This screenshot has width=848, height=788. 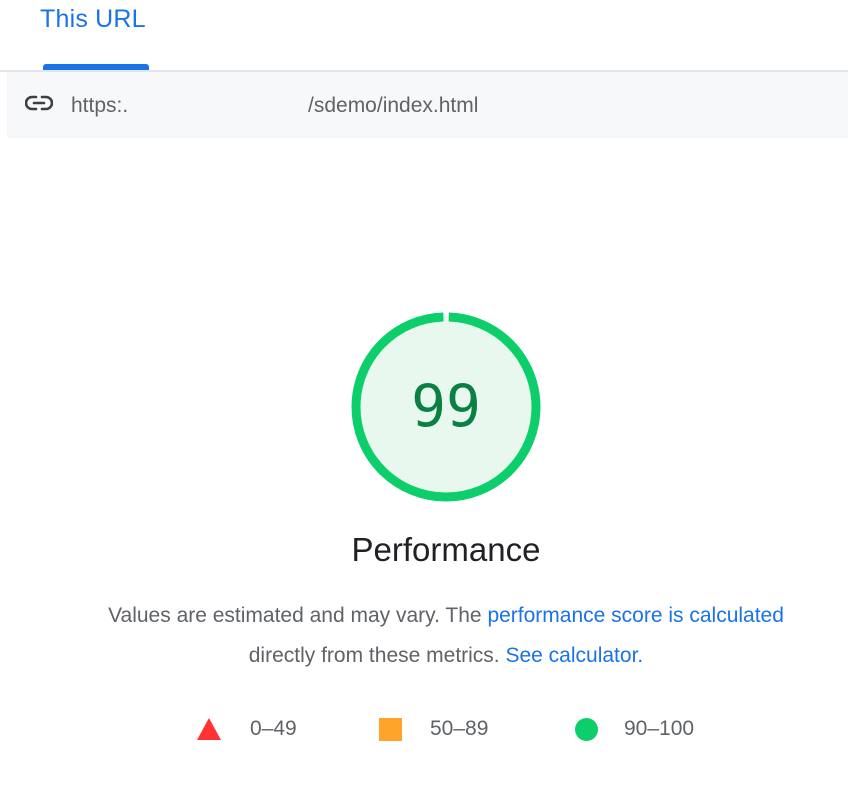 What do you see at coordinates (635, 615) in the screenshot?
I see `performance-score-link: performance score is calculated` at bounding box center [635, 615].